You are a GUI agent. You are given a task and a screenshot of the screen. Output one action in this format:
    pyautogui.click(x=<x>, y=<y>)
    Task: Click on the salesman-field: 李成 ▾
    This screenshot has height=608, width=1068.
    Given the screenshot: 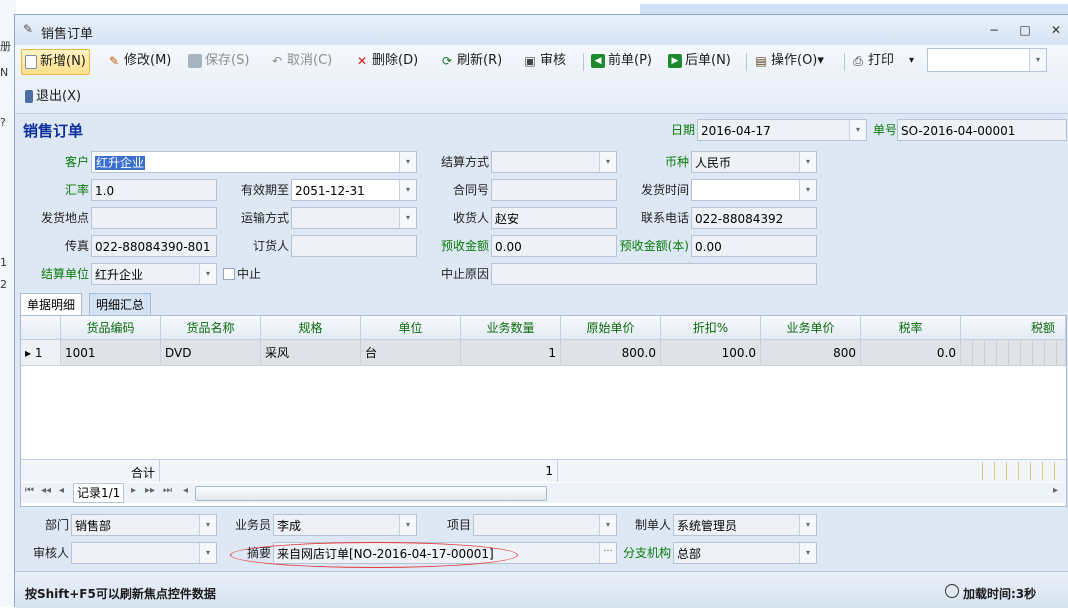 What is the action you would take?
    pyautogui.click(x=345, y=525)
    